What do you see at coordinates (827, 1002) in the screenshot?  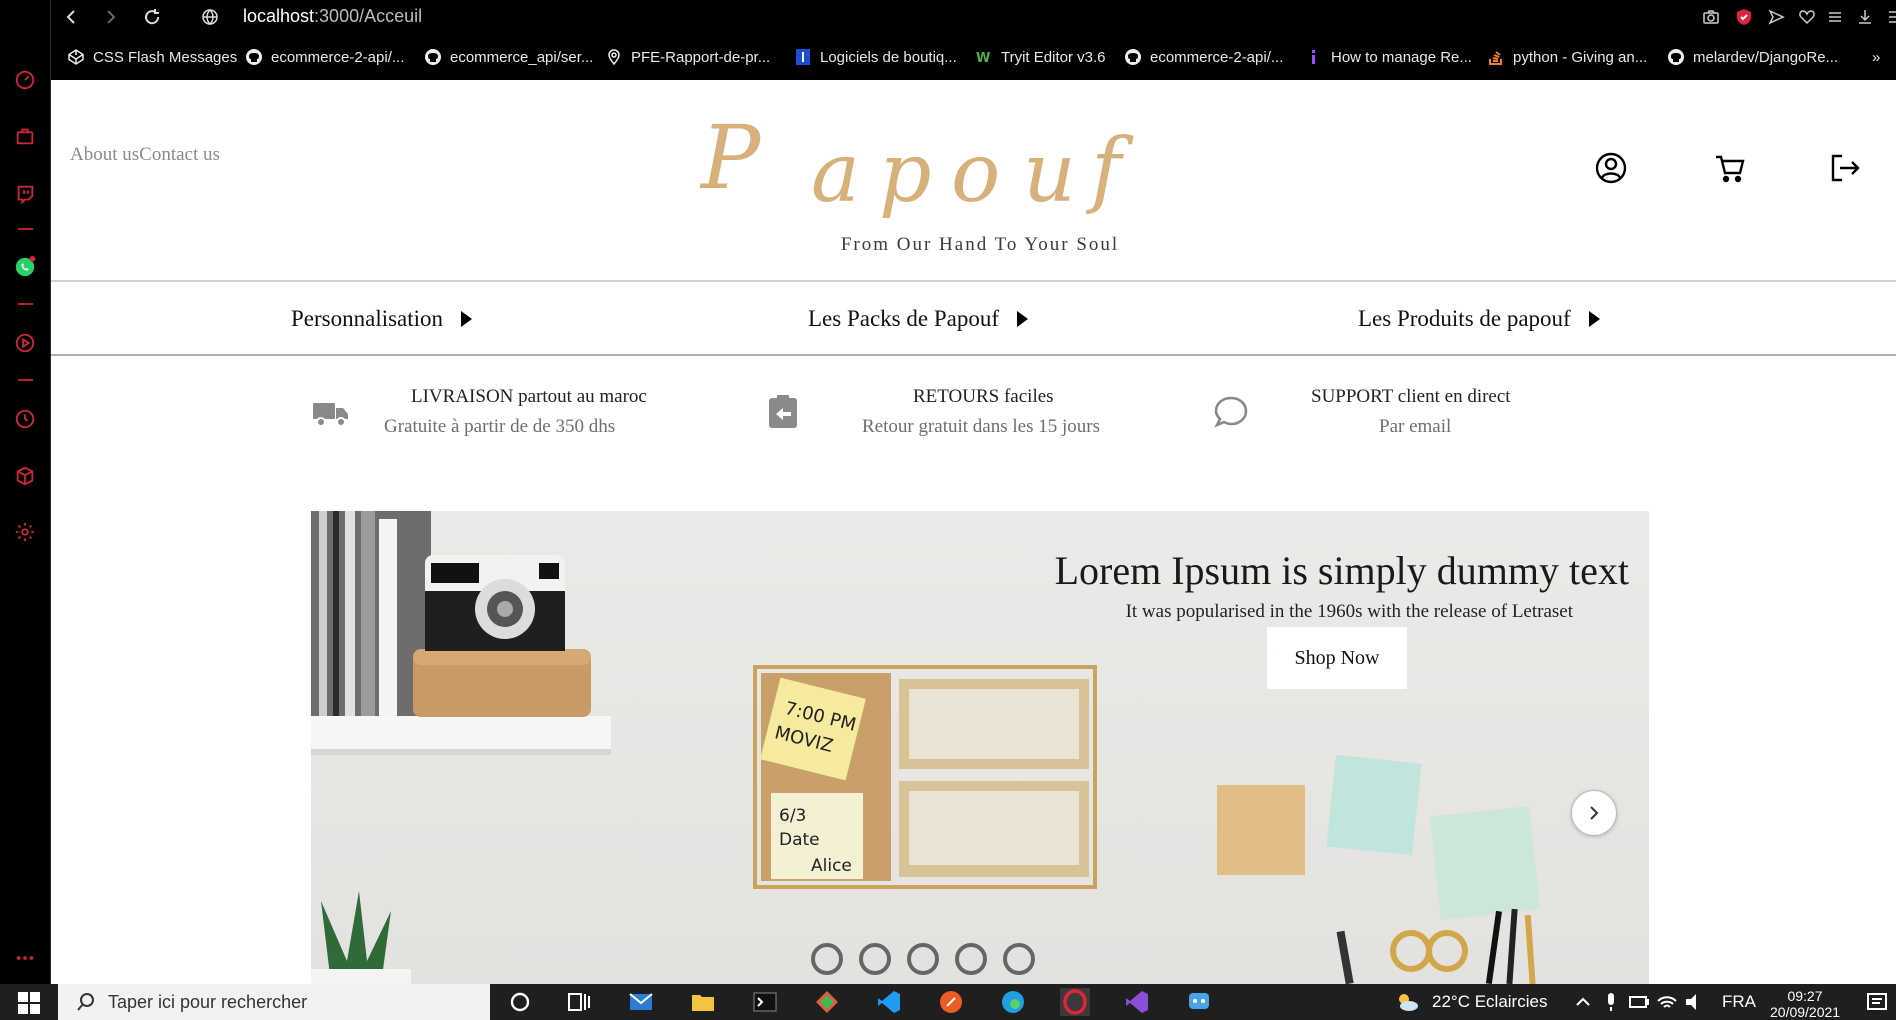 I see `git-kraken-icon` at bounding box center [827, 1002].